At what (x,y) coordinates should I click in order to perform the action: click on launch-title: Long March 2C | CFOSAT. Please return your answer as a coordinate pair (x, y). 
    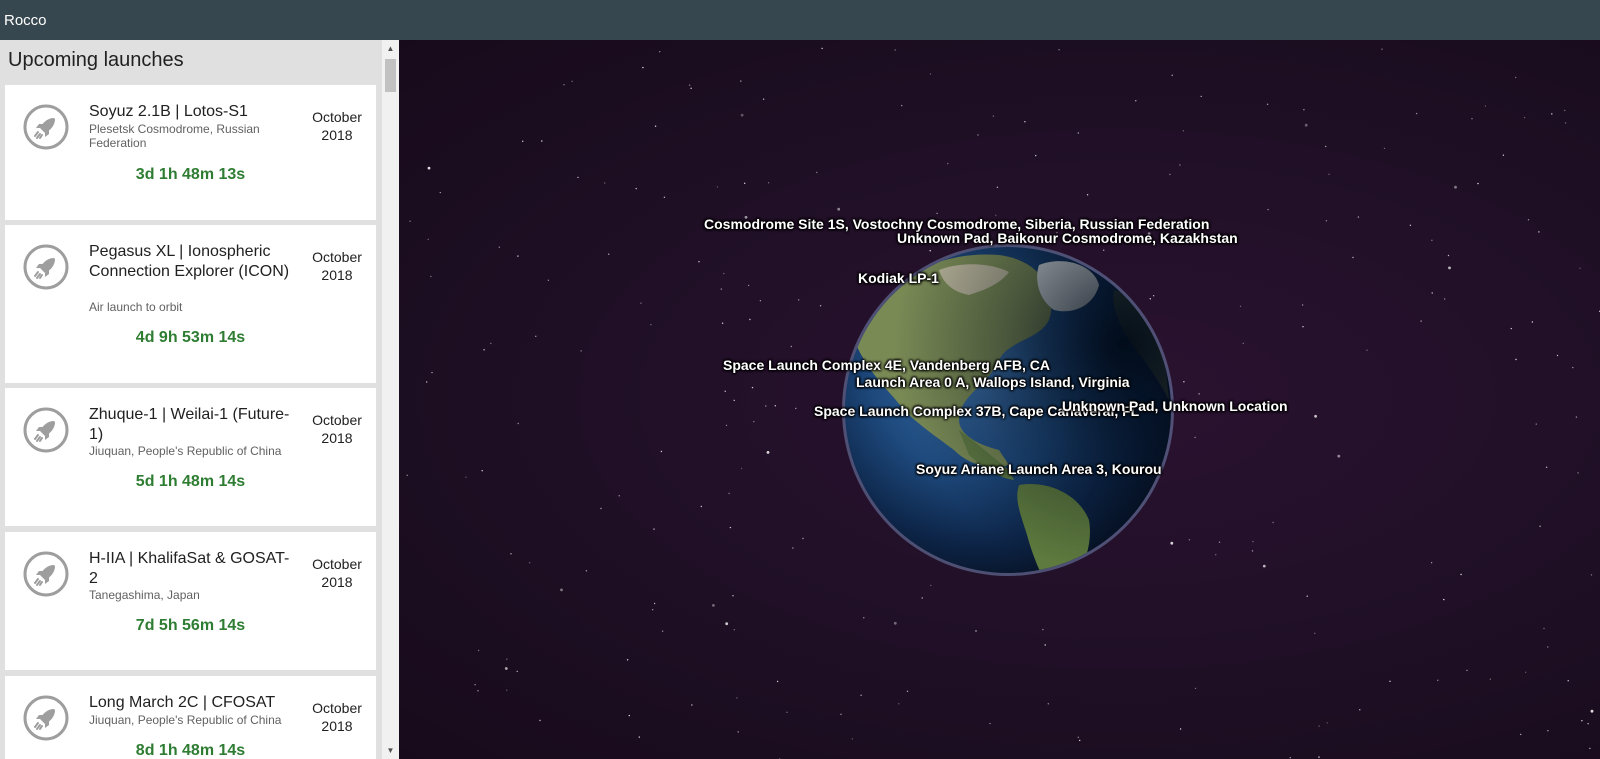
    Looking at the image, I should click on (182, 702).